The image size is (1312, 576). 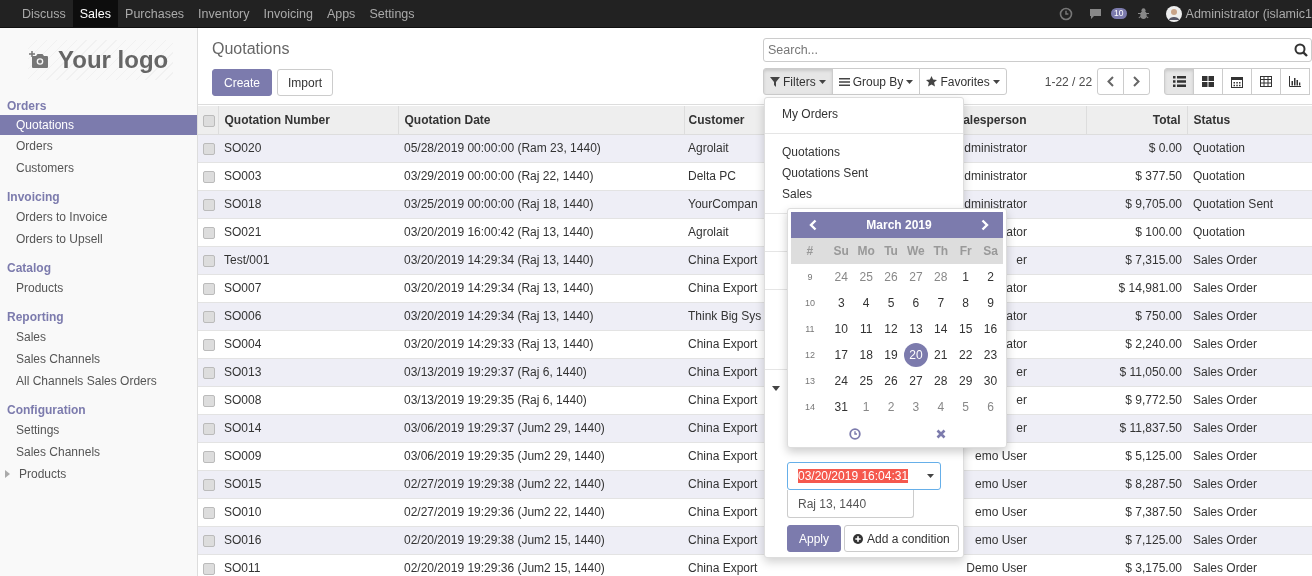 What do you see at coordinates (1111, 81) in the screenshot?
I see `previous-button` at bounding box center [1111, 81].